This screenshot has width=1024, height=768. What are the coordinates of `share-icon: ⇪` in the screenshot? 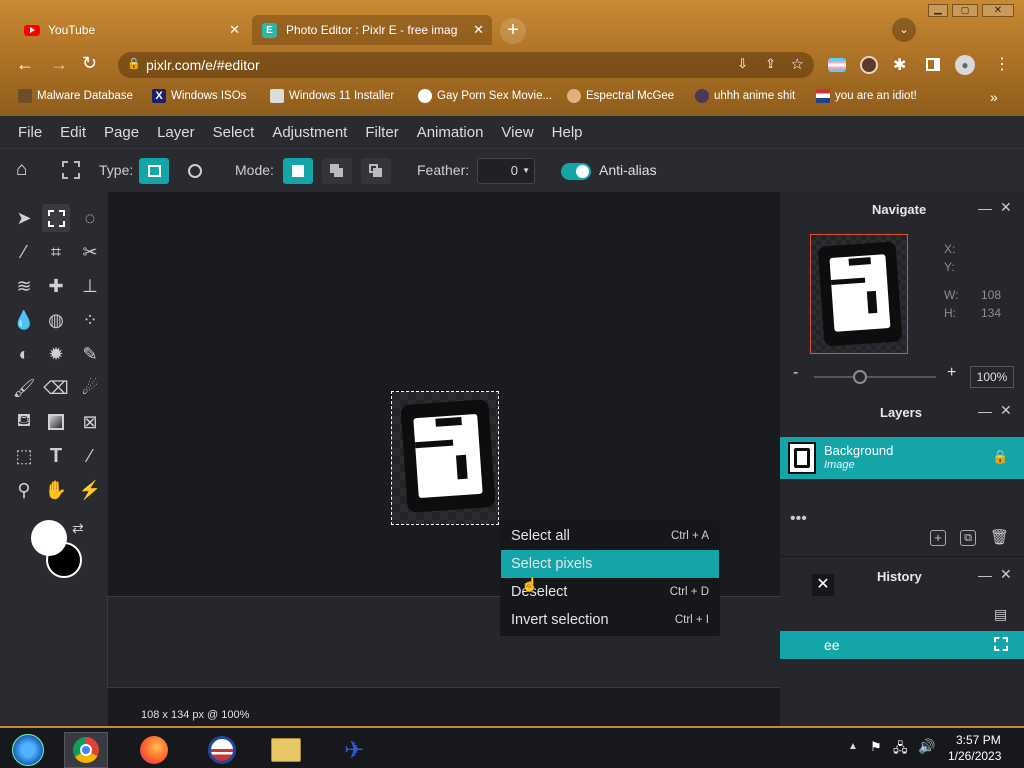 It's located at (770, 64).